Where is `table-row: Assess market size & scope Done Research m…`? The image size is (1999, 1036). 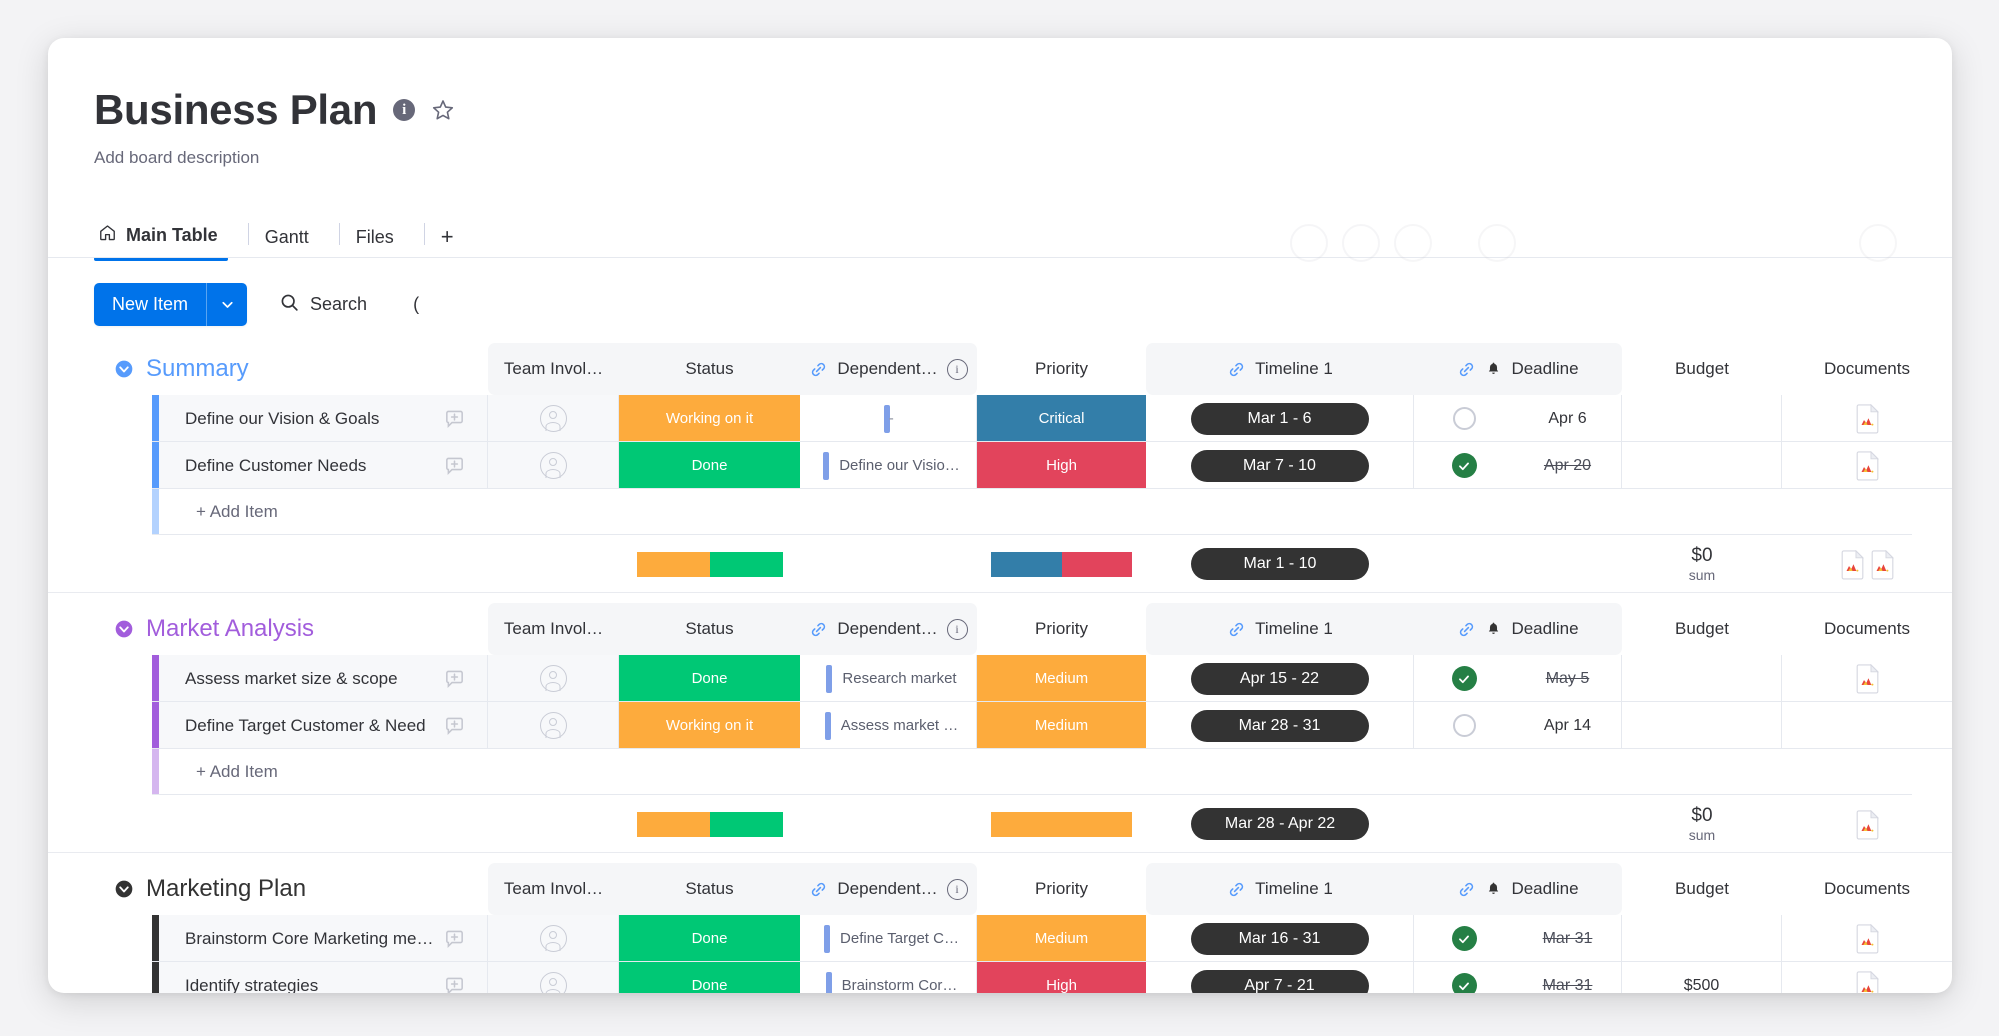 table-row: Assess market size & scope Done Research m… is located at coordinates (1000, 678).